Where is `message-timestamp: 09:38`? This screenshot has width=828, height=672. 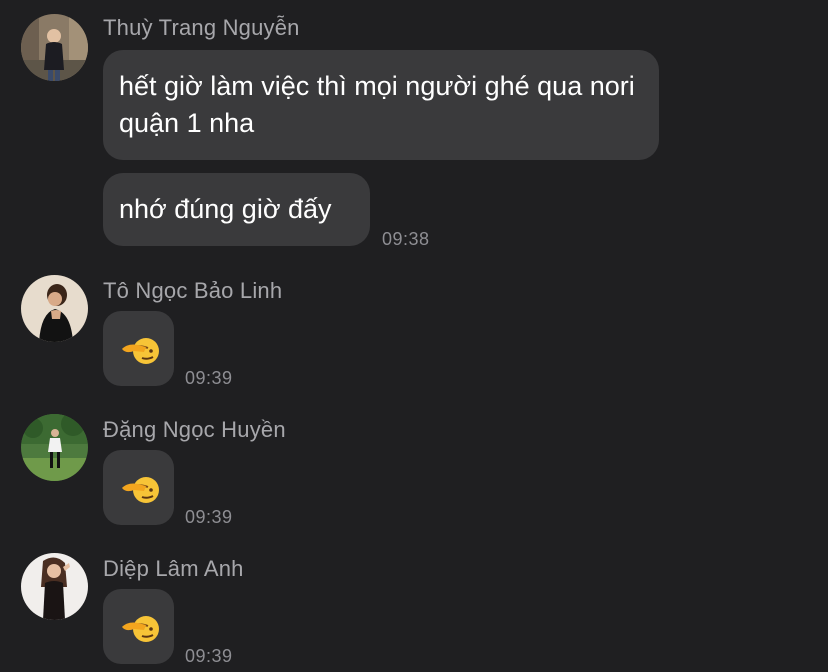 message-timestamp: 09:38 is located at coordinates (406, 239).